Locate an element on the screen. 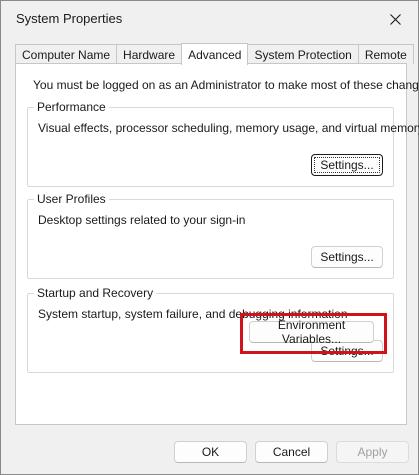  tab-system-protection: System Protection is located at coordinates (303, 54).